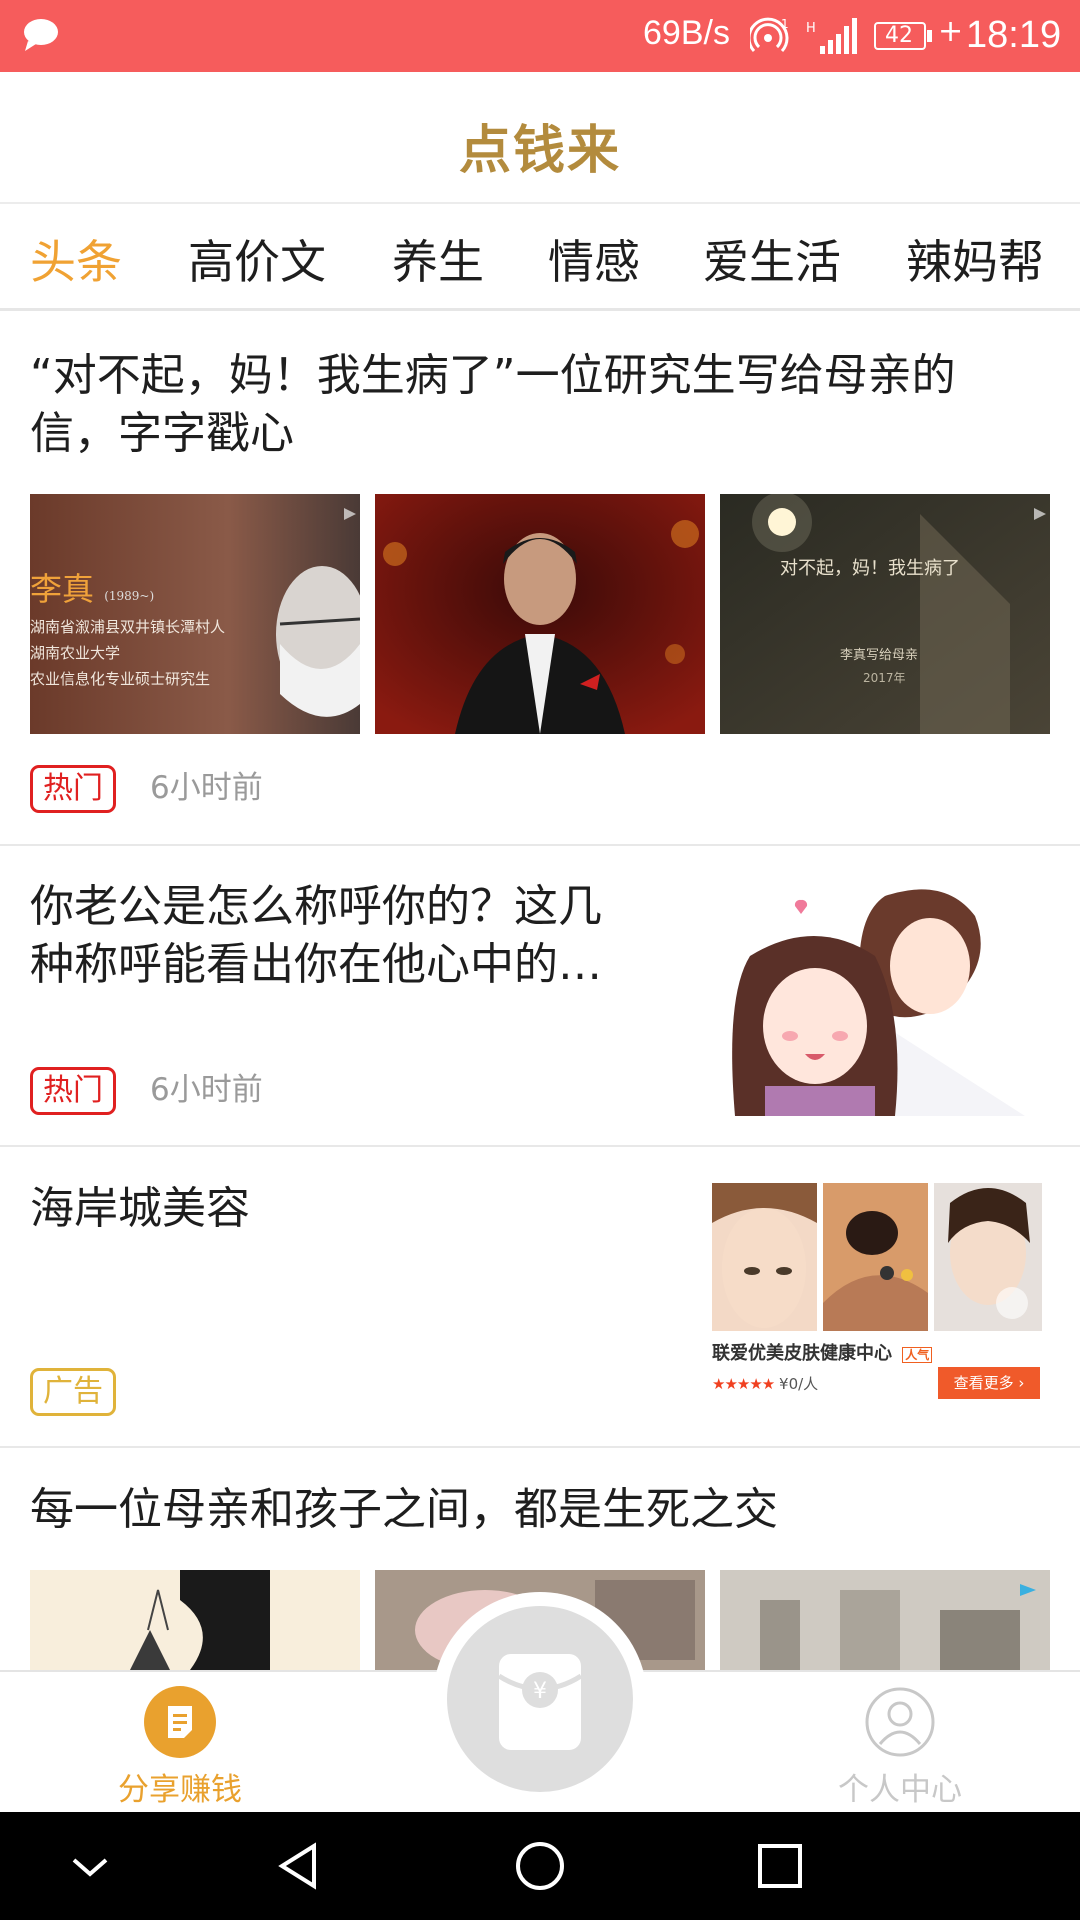 This screenshot has width=1080, height=1920. I want to click on view-more-button: 查看更多 ›, so click(989, 1383).